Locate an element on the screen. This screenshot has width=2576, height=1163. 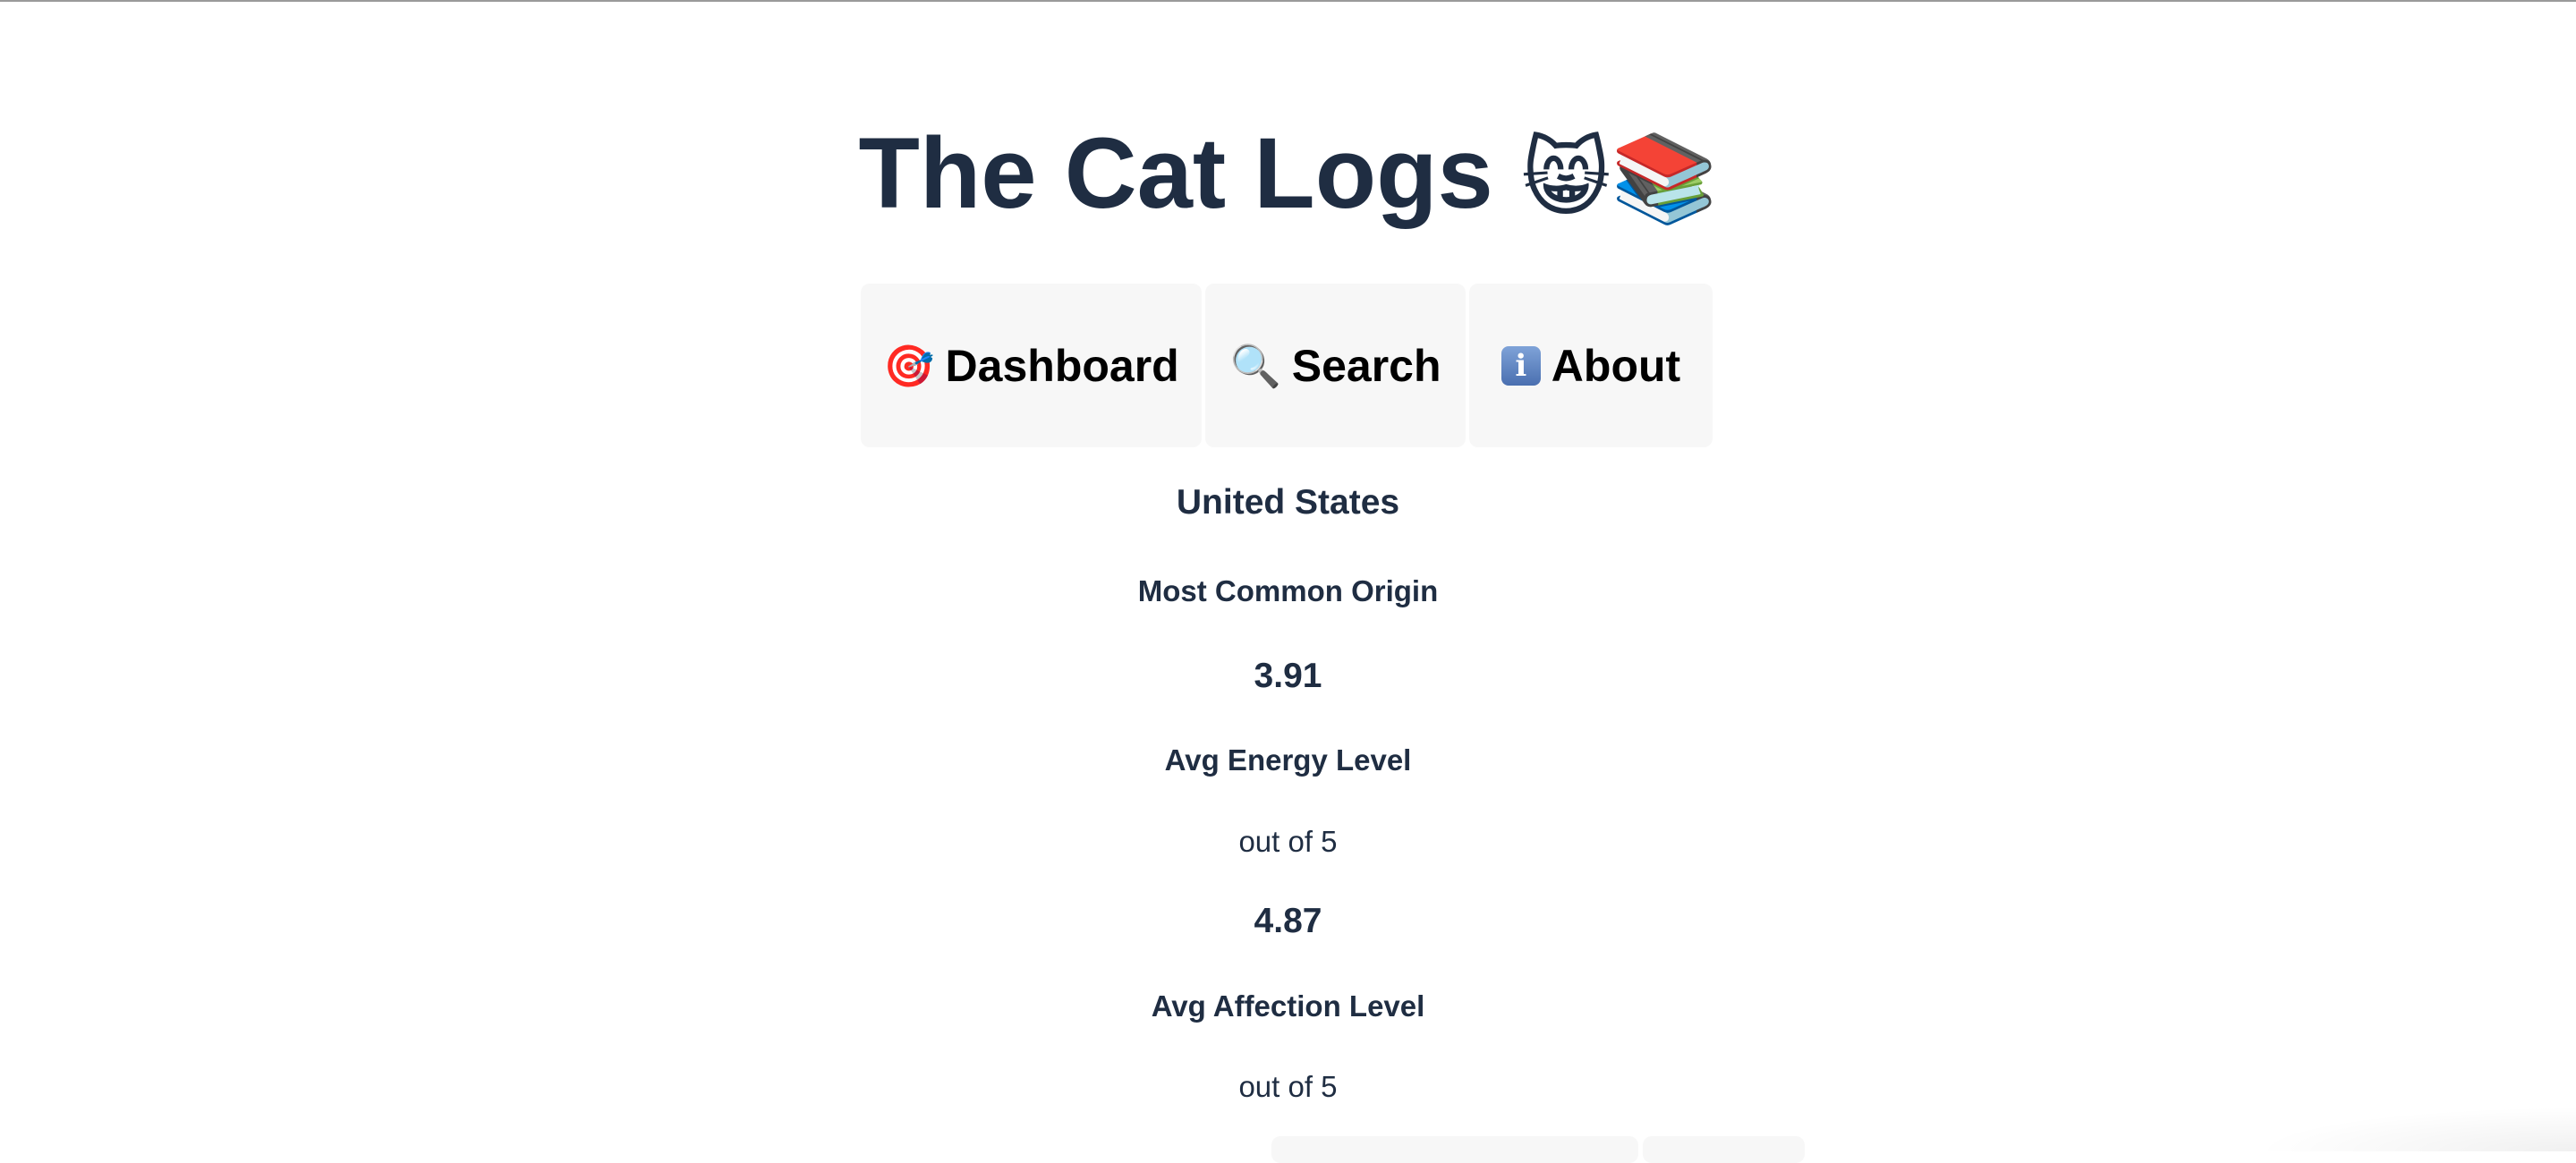
tab-dashboard: 🎯 Dashboard is located at coordinates (1031, 365).